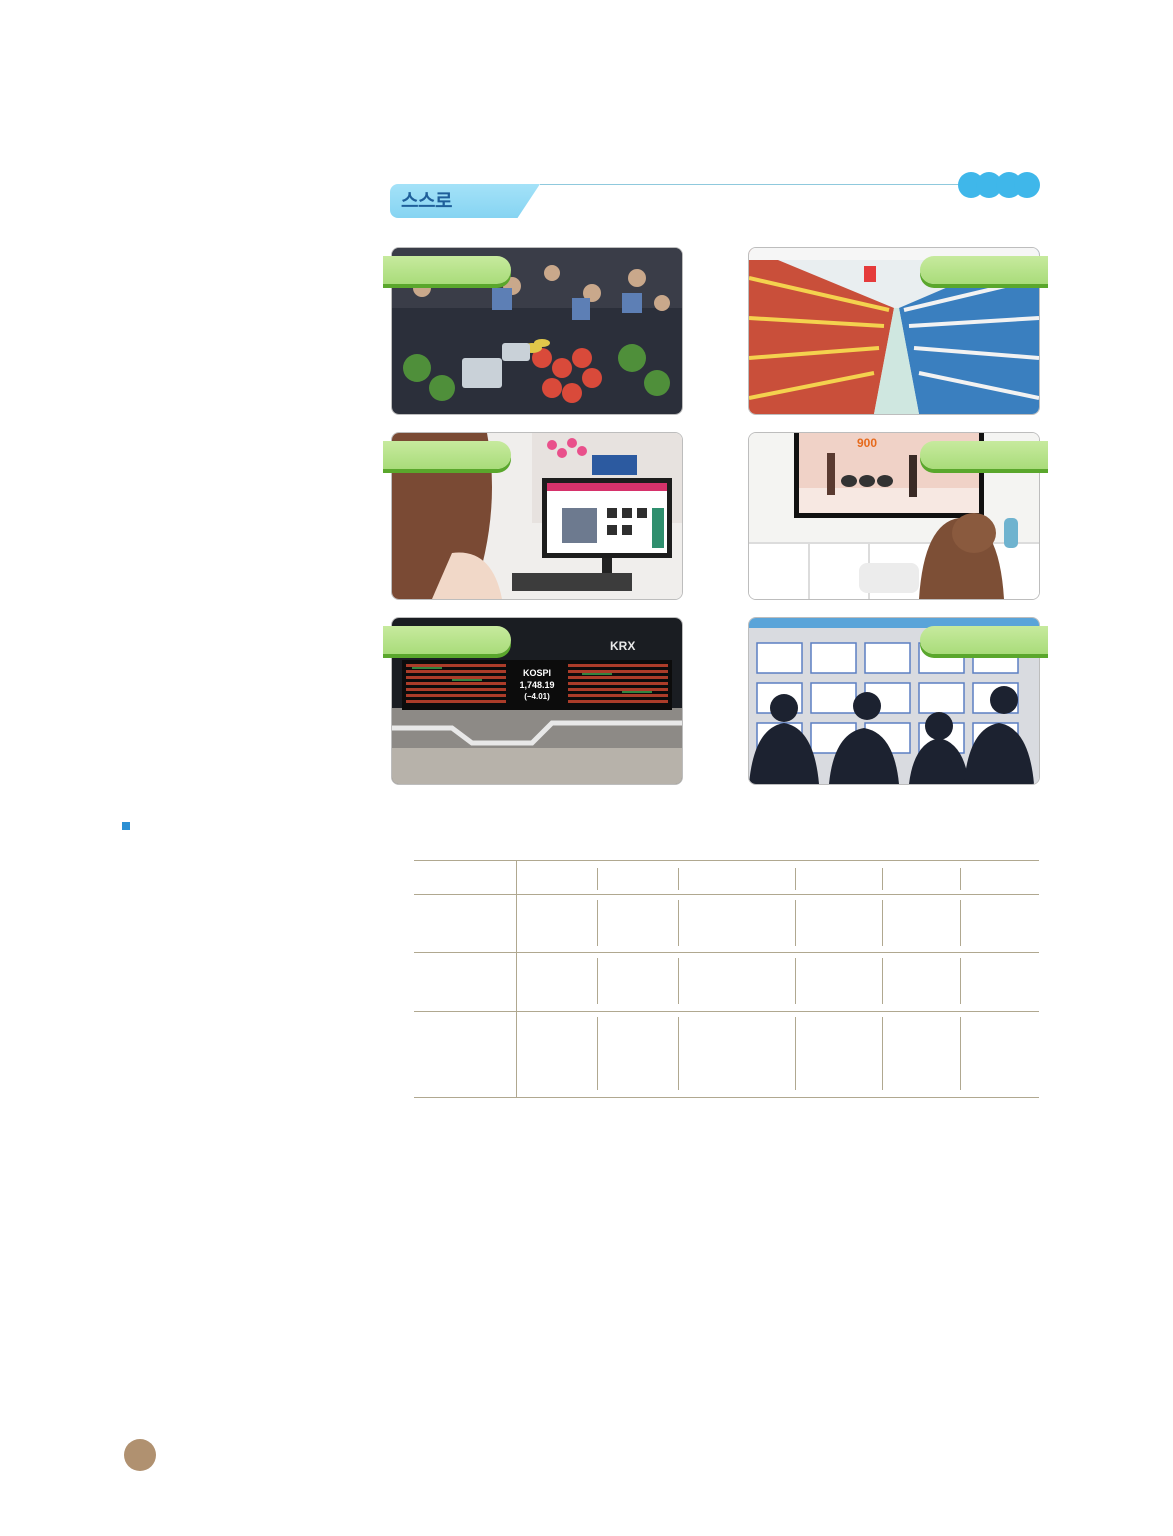 This screenshot has width=1173, height=1536. I want to click on bullet-marker, so click(126, 826).